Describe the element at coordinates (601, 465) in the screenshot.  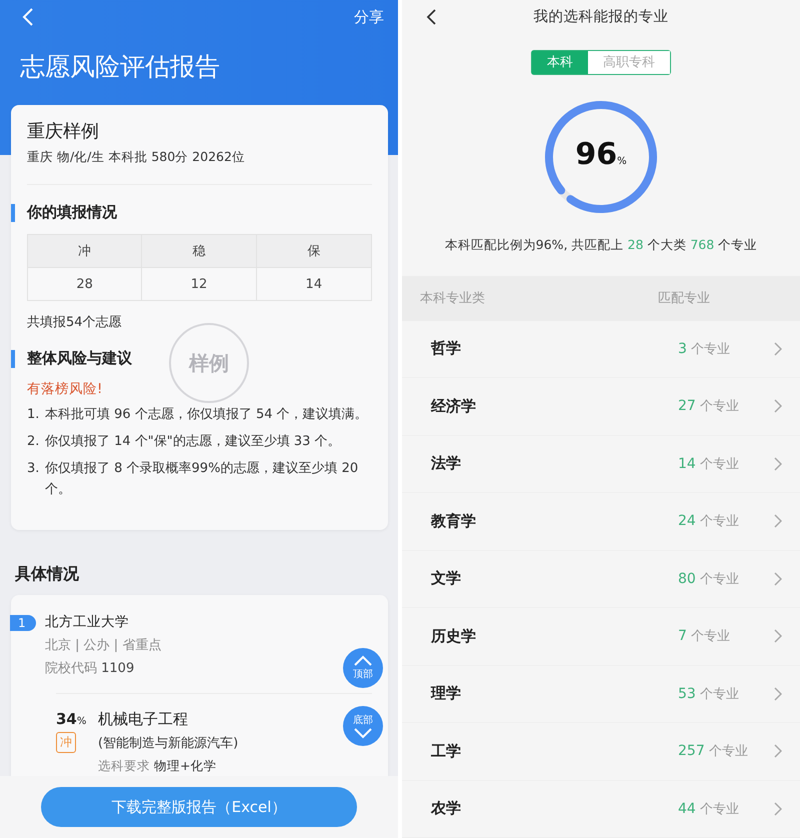
I see `category-row: 法学 14 个专业` at that location.